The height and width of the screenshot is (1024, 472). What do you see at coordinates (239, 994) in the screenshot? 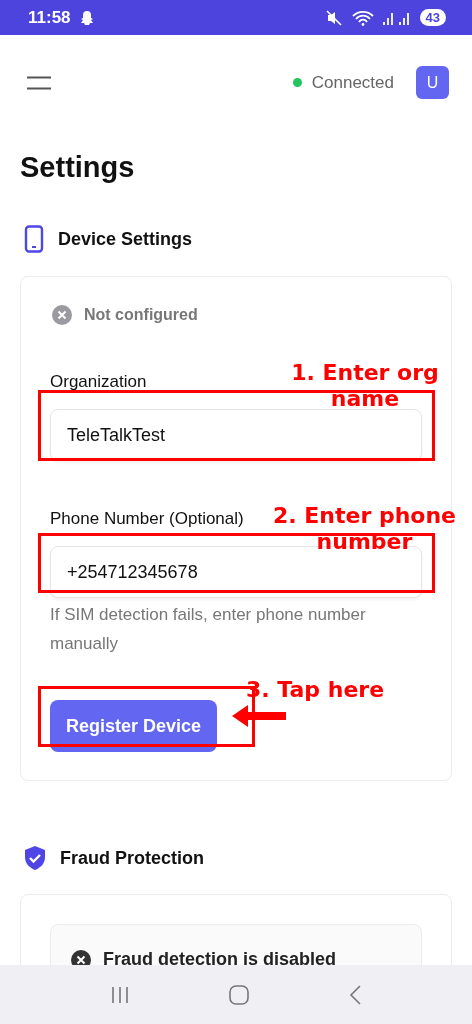
I see `home-icon` at bounding box center [239, 994].